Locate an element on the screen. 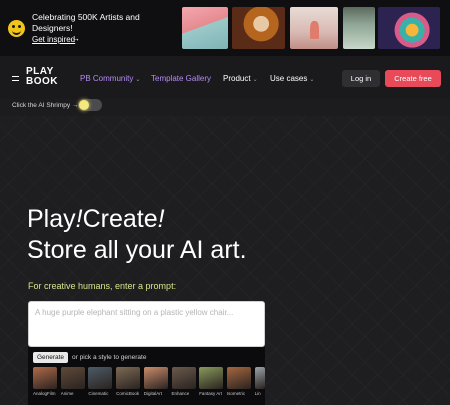 Image resolution: width=450 pixels, height=405 pixels. nav-pb-community: PB Community ⌄ is located at coordinates (110, 78).